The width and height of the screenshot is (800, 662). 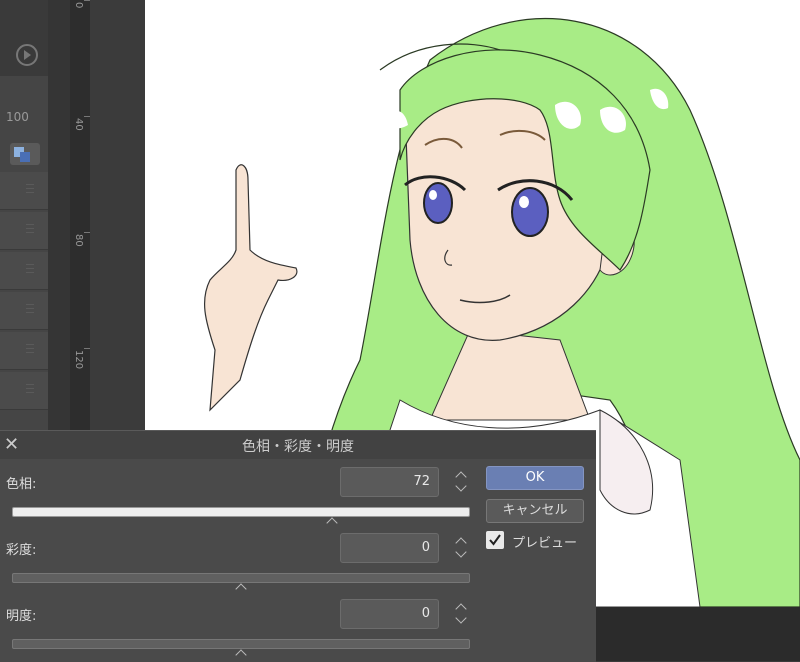 I want to click on opacity-value: 100, so click(x=26, y=120).